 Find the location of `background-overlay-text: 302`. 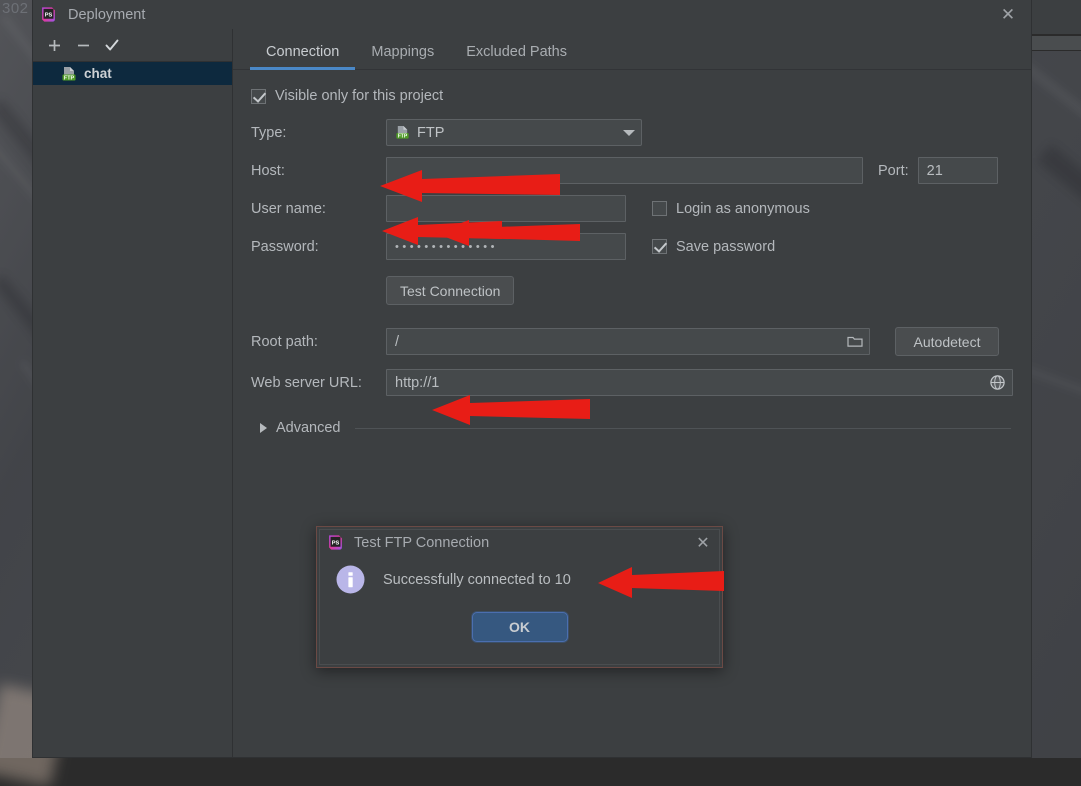

background-overlay-text: 302 is located at coordinates (15, 8).